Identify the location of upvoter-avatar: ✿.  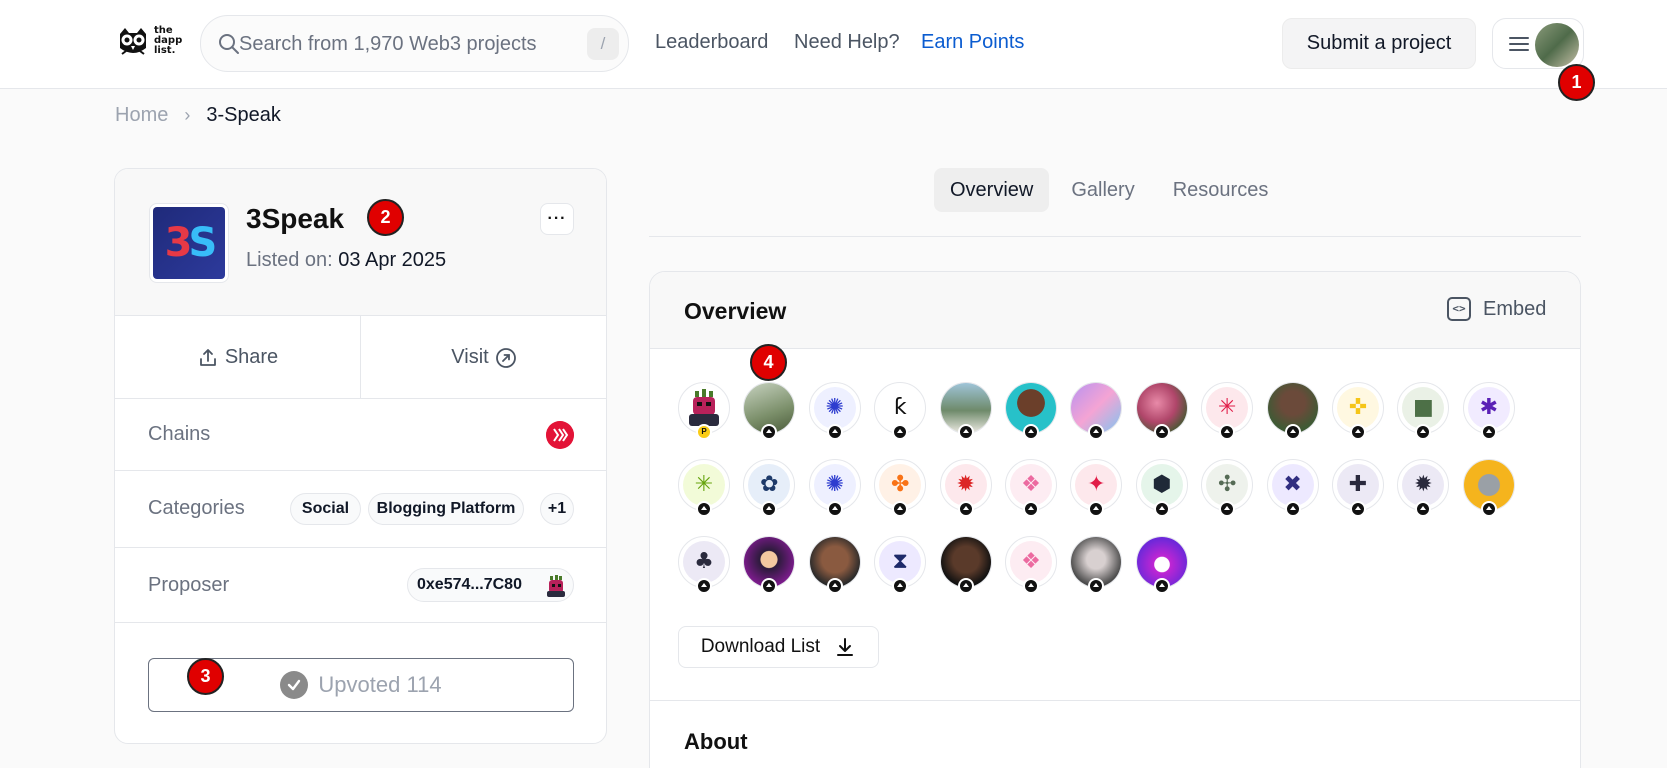
(769, 488).